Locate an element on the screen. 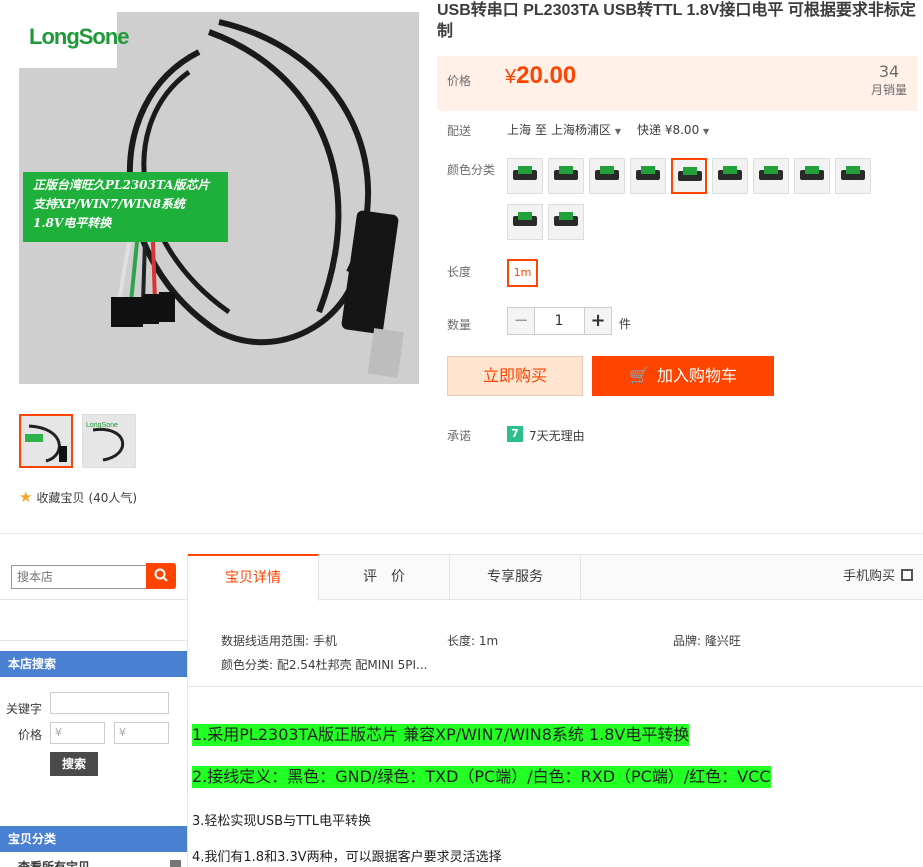  thumbnail-2: LongSone is located at coordinates (109, 441).